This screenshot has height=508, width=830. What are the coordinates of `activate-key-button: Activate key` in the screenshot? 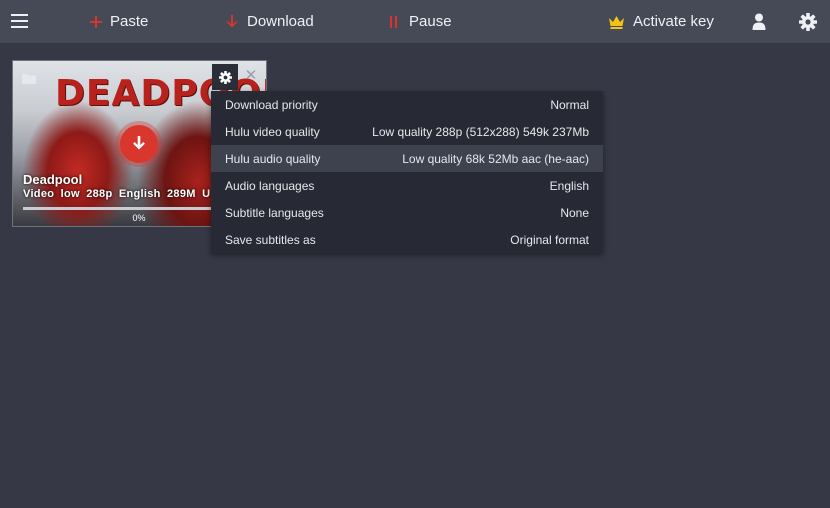 It's located at (661, 21).